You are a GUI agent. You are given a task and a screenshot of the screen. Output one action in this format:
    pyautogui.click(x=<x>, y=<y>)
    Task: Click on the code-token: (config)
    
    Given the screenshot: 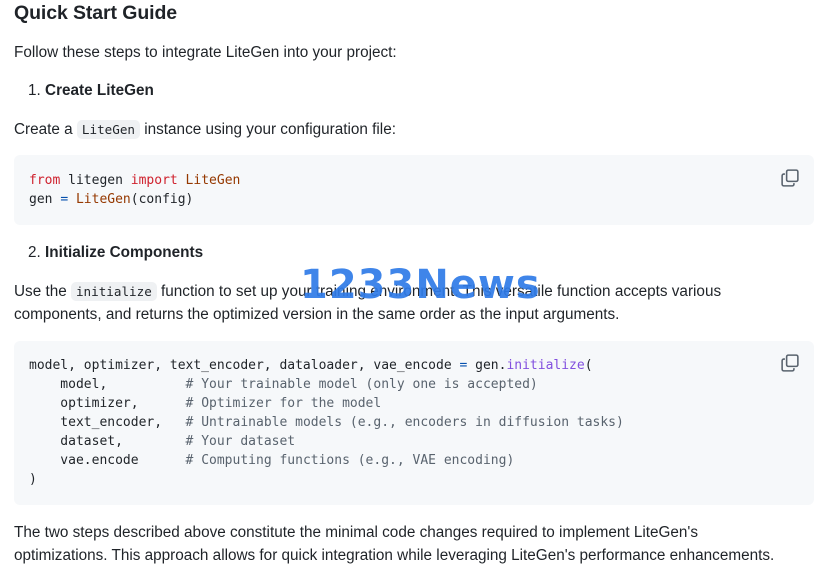 What is the action you would take?
    pyautogui.click(x=162, y=199)
    